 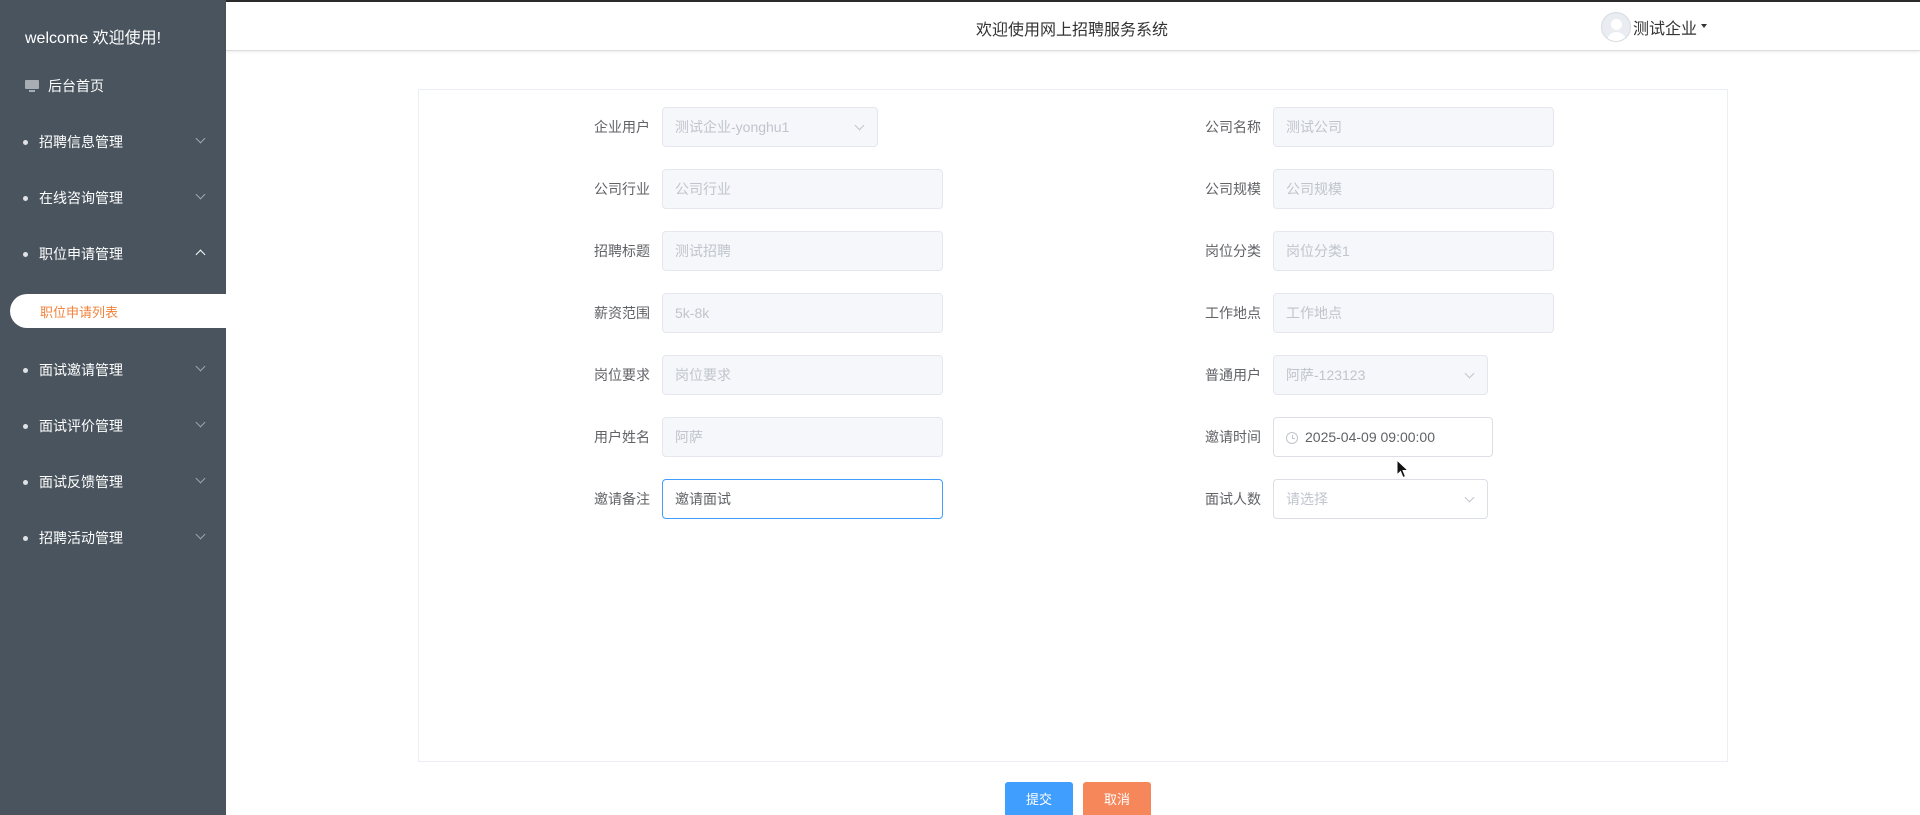 I want to click on field-value: 阿萨, so click(x=689, y=437).